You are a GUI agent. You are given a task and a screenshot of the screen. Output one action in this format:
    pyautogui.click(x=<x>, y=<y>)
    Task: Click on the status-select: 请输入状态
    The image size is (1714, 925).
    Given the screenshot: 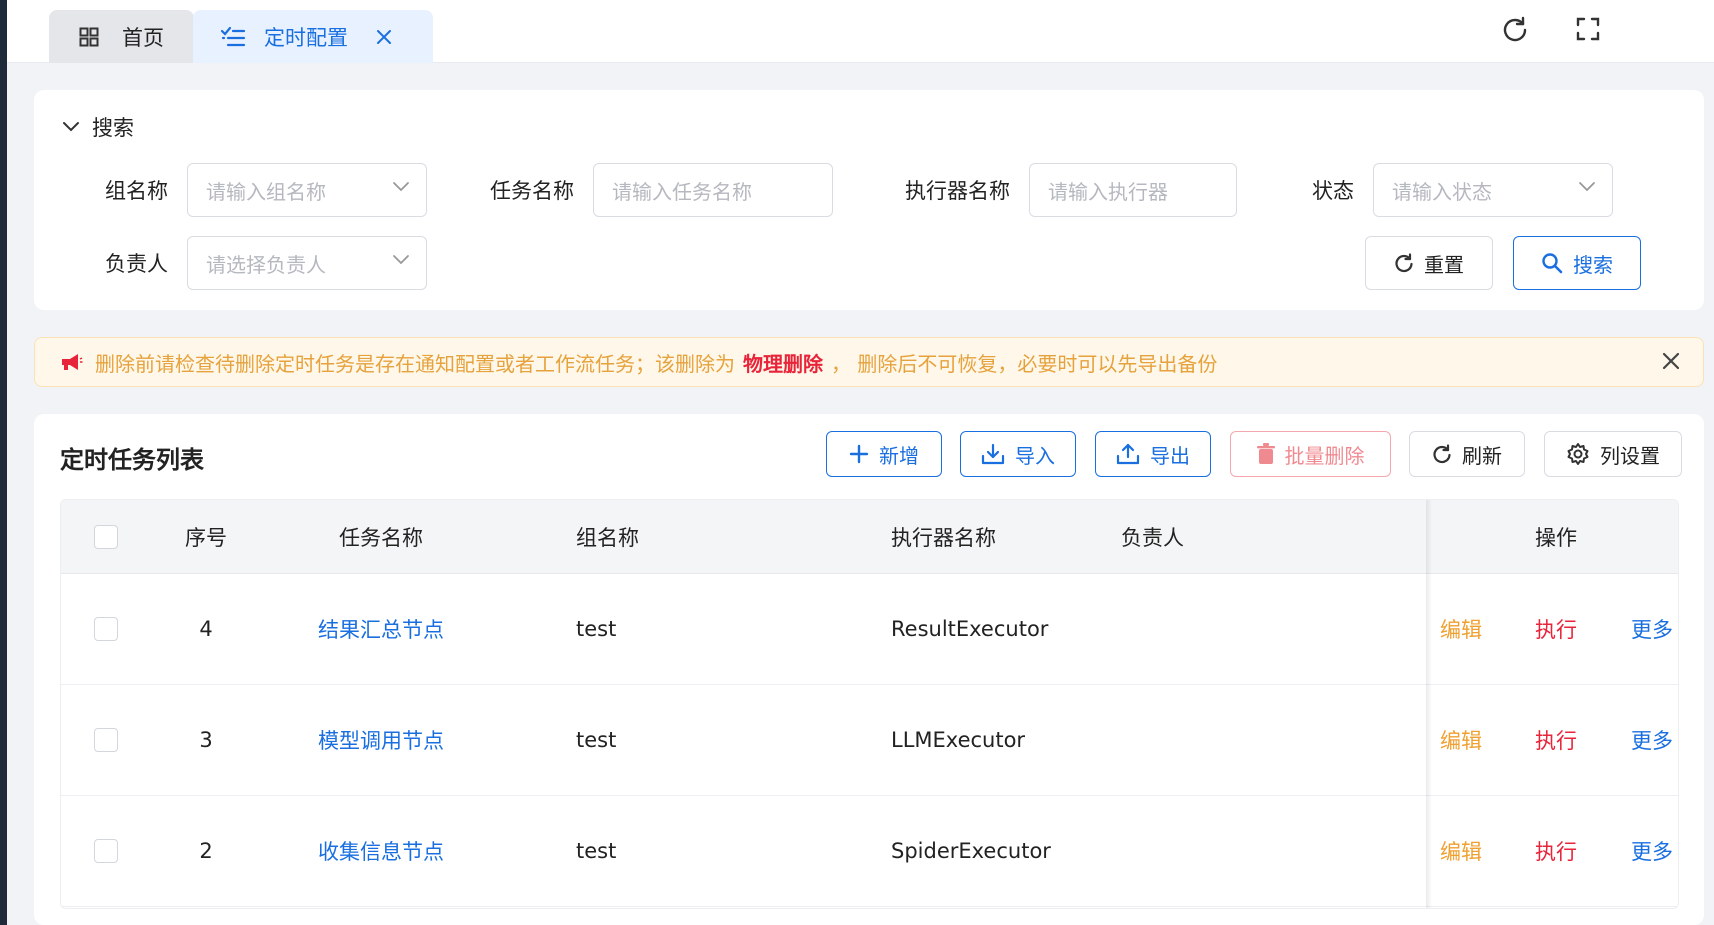 What is the action you would take?
    pyautogui.click(x=1493, y=190)
    